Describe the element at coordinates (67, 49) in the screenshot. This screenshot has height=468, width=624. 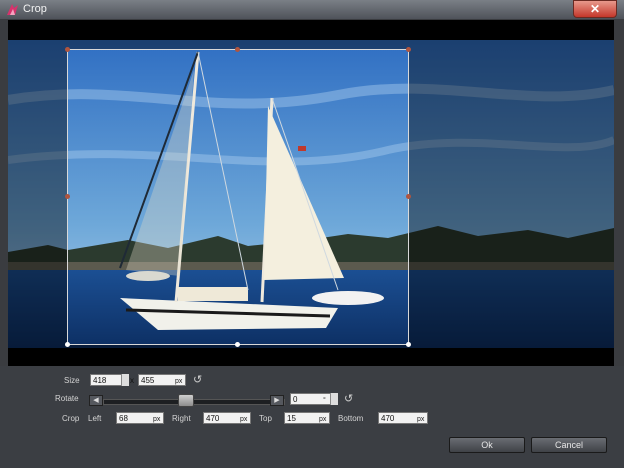
I see `crop-handle-top-left` at that location.